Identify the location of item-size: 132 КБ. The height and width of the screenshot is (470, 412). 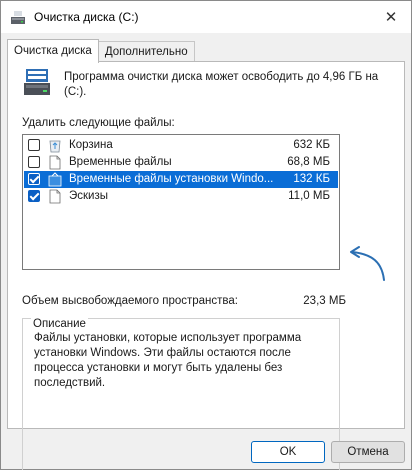
(311, 179).